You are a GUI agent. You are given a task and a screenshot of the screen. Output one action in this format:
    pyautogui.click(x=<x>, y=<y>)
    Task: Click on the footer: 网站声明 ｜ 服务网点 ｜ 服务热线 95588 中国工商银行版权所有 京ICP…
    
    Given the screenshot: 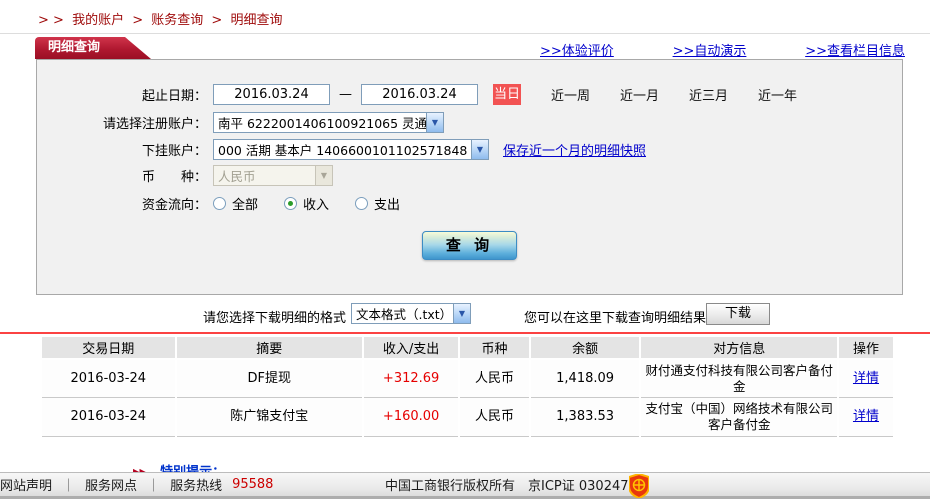 What is the action you would take?
    pyautogui.click(x=465, y=485)
    